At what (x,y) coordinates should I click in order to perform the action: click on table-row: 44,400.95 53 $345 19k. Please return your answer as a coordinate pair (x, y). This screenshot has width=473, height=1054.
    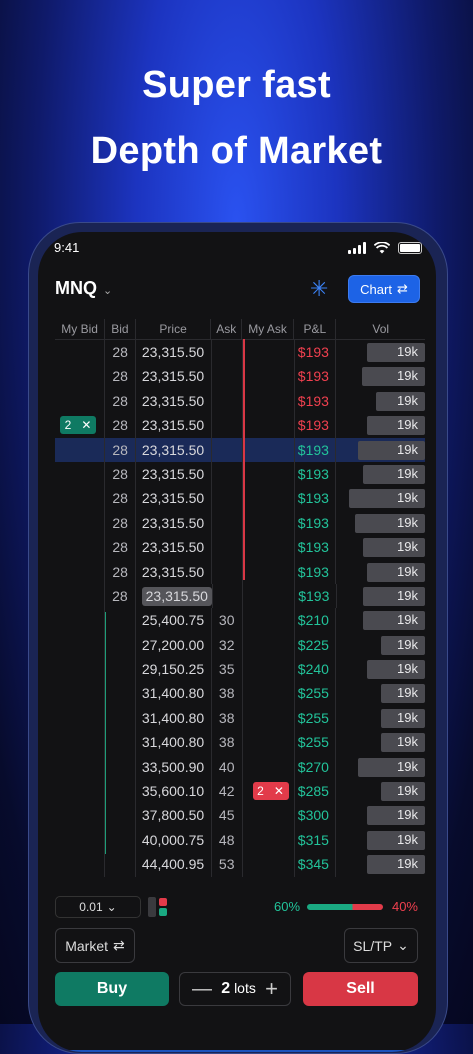
    Looking at the image, I should click on (240, 864).